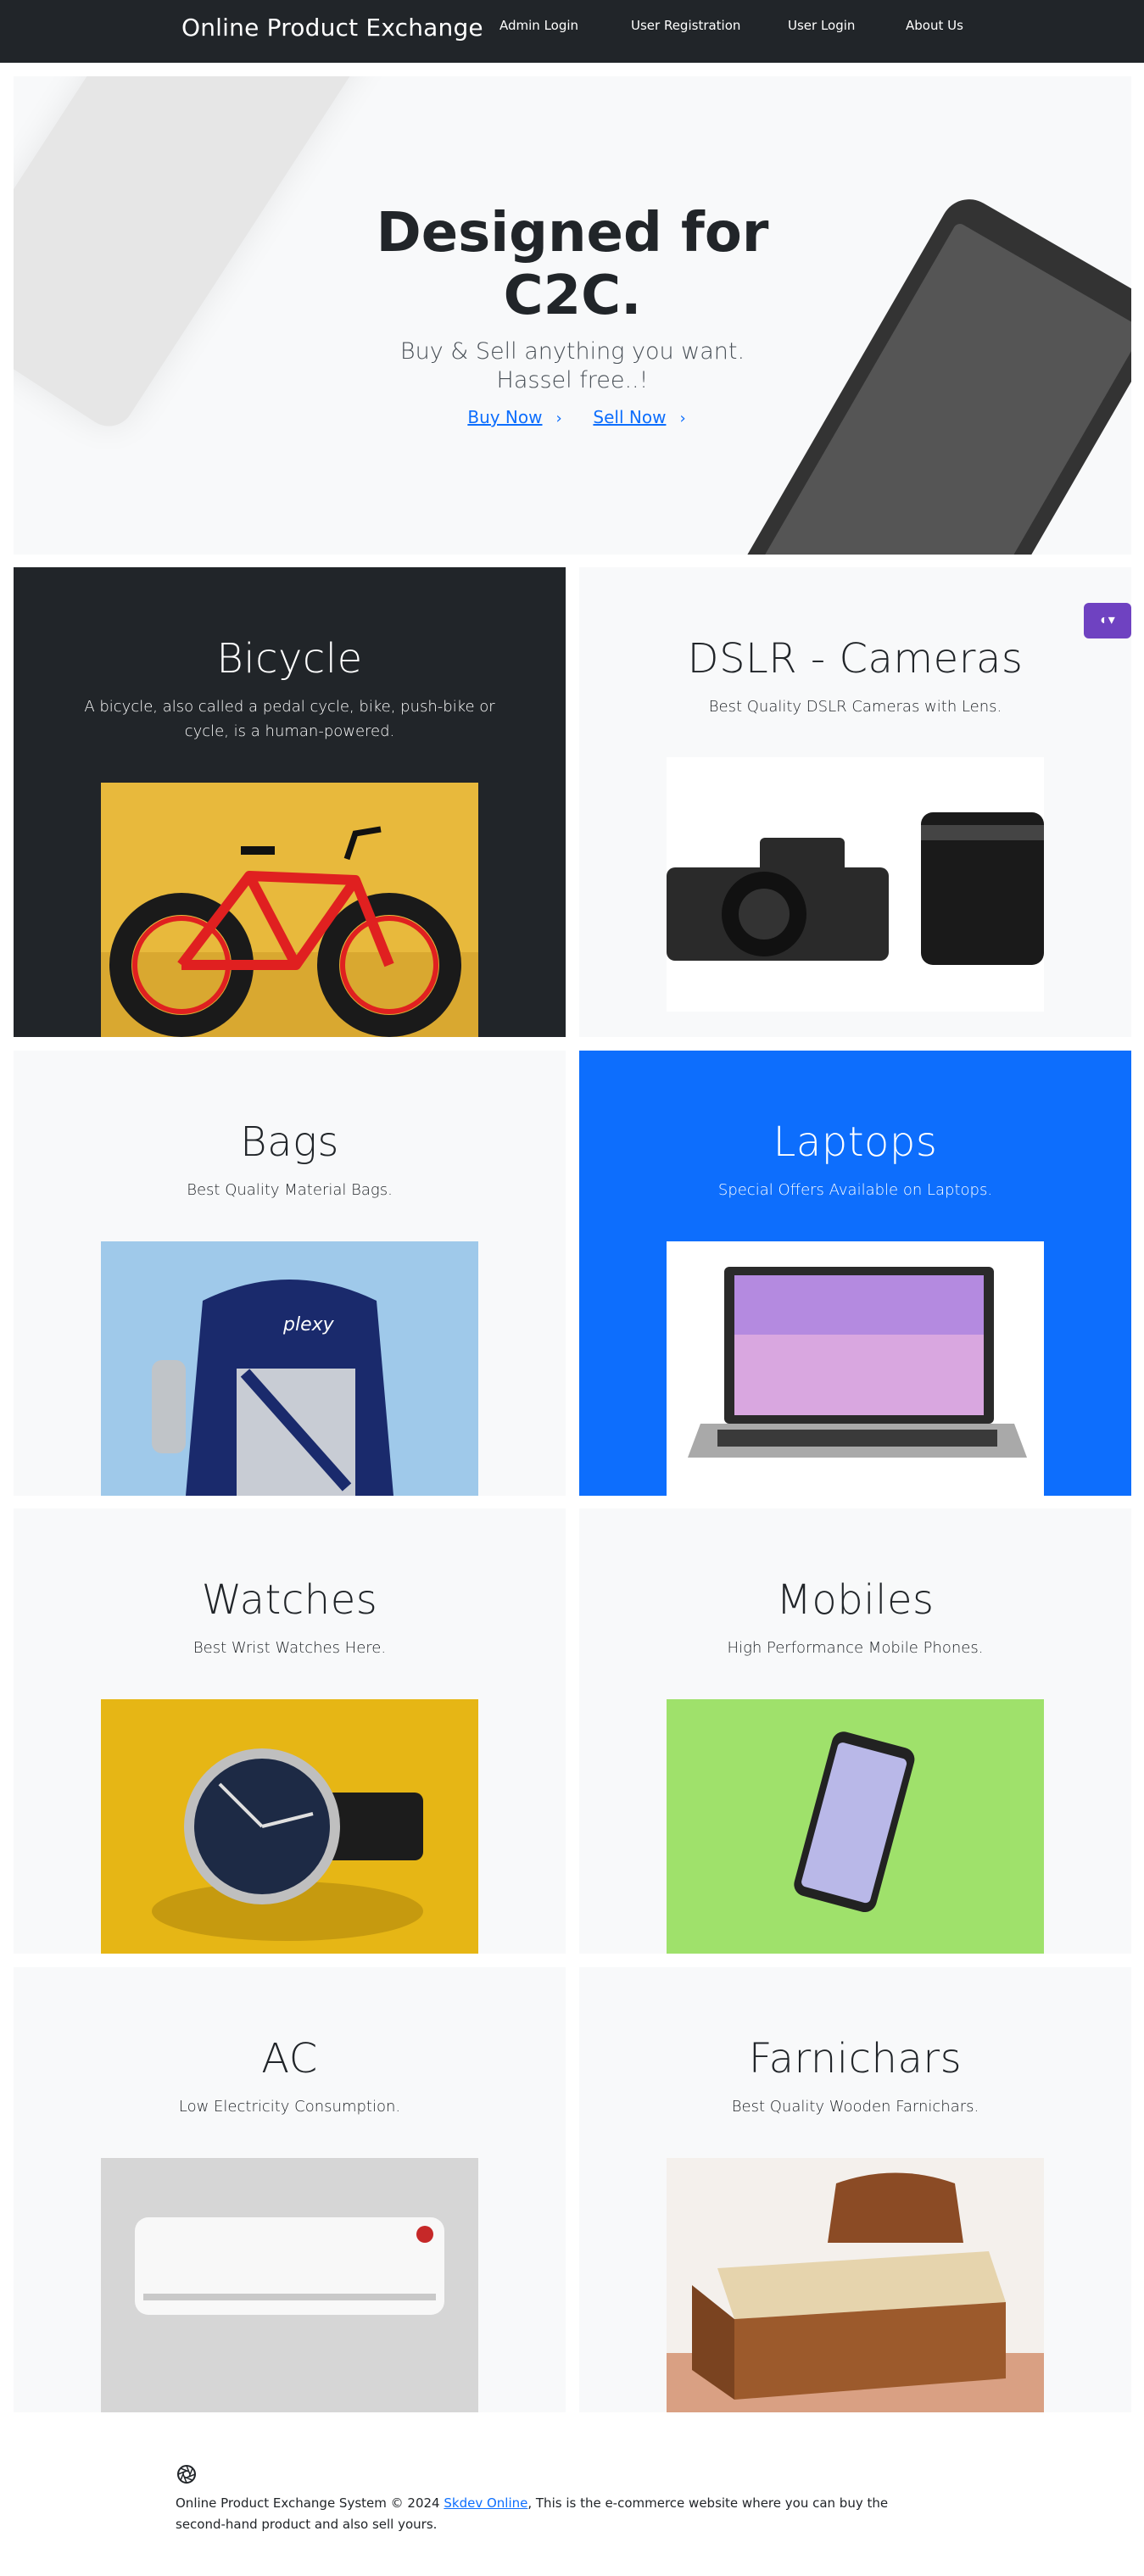  What do you see at coordinates (289, 2285) in the screenshot?
I see `ac-image` at bounding box center [289, 2285].